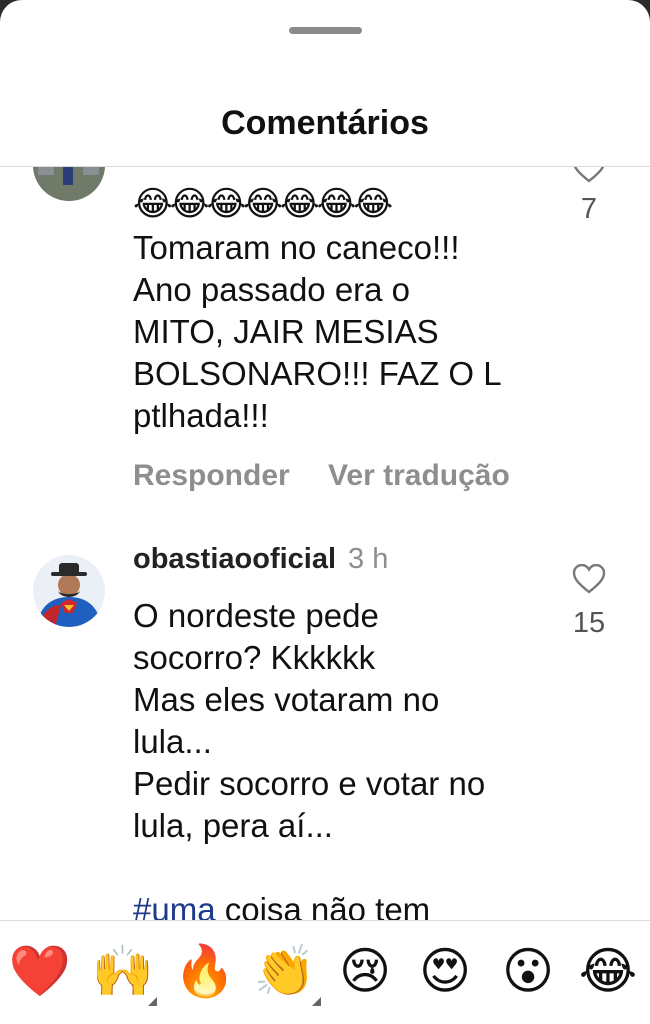 The height and width of the screenshot is (1024, 650). Describe the element at coordinates (589, 623) in the screenshot. I see `like-count: 15` at that location.